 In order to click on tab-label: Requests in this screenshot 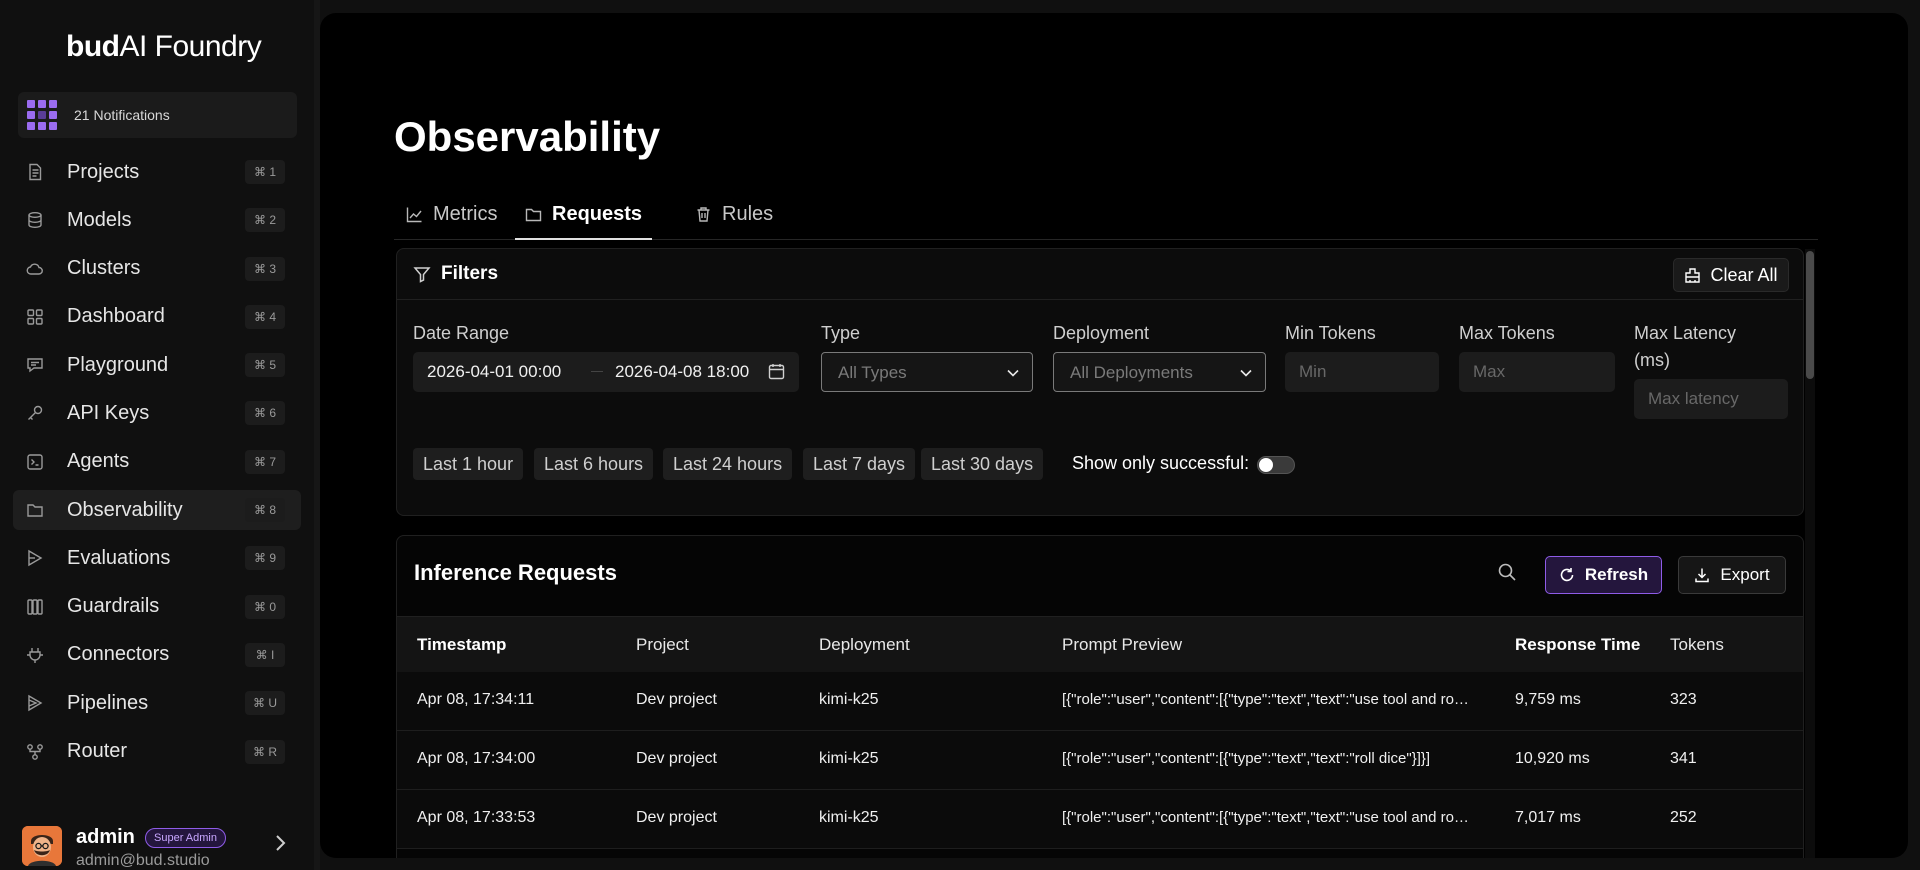, I will do `click(597, 214)`.